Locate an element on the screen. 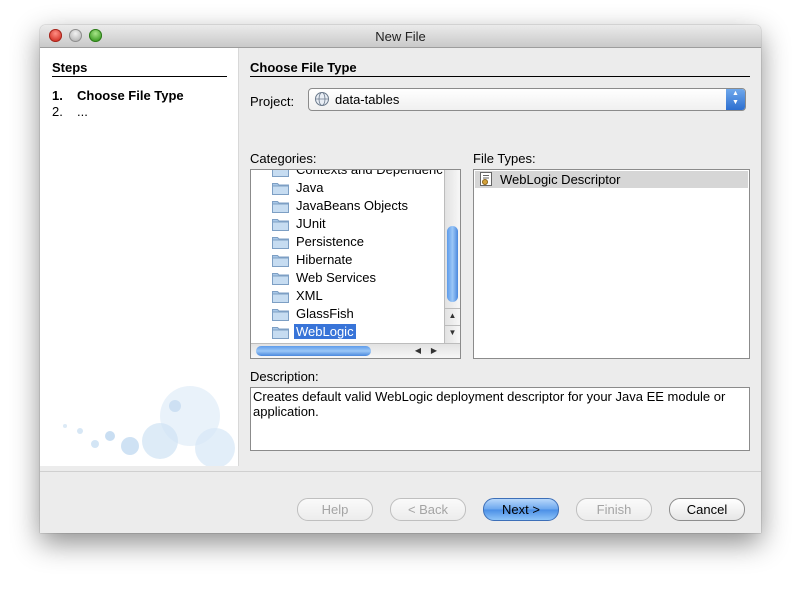 The width and height of the screenshot is (801, 589). list-item-label: JavaBeans Objects is located at coordinates (352, 205).